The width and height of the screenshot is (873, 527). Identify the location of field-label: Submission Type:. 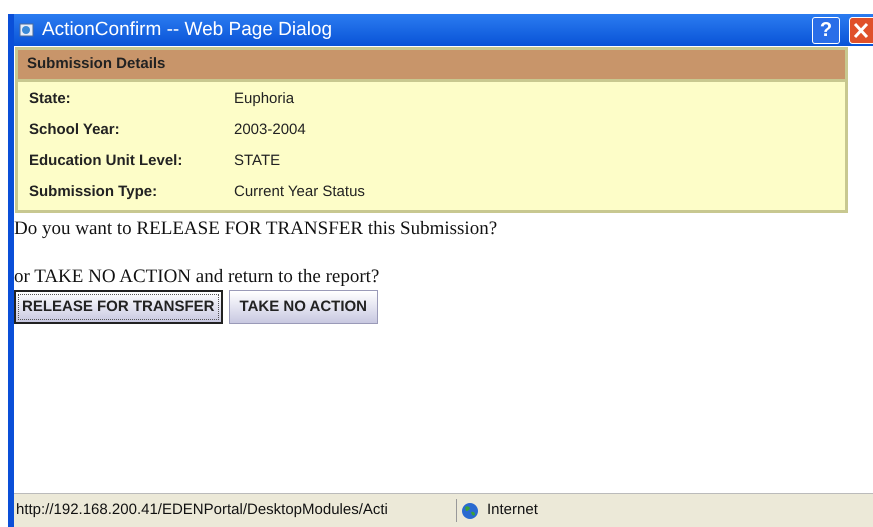
(93, 192).